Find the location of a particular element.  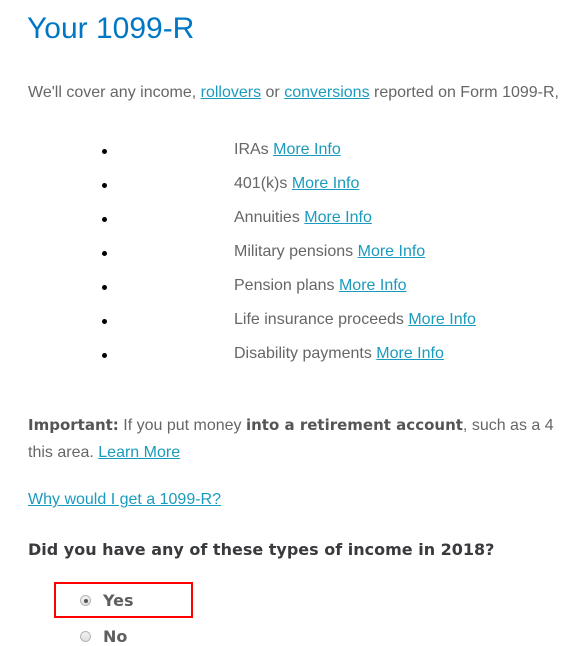

rollovers-link: rollovers is located at coordinates (231, 92).